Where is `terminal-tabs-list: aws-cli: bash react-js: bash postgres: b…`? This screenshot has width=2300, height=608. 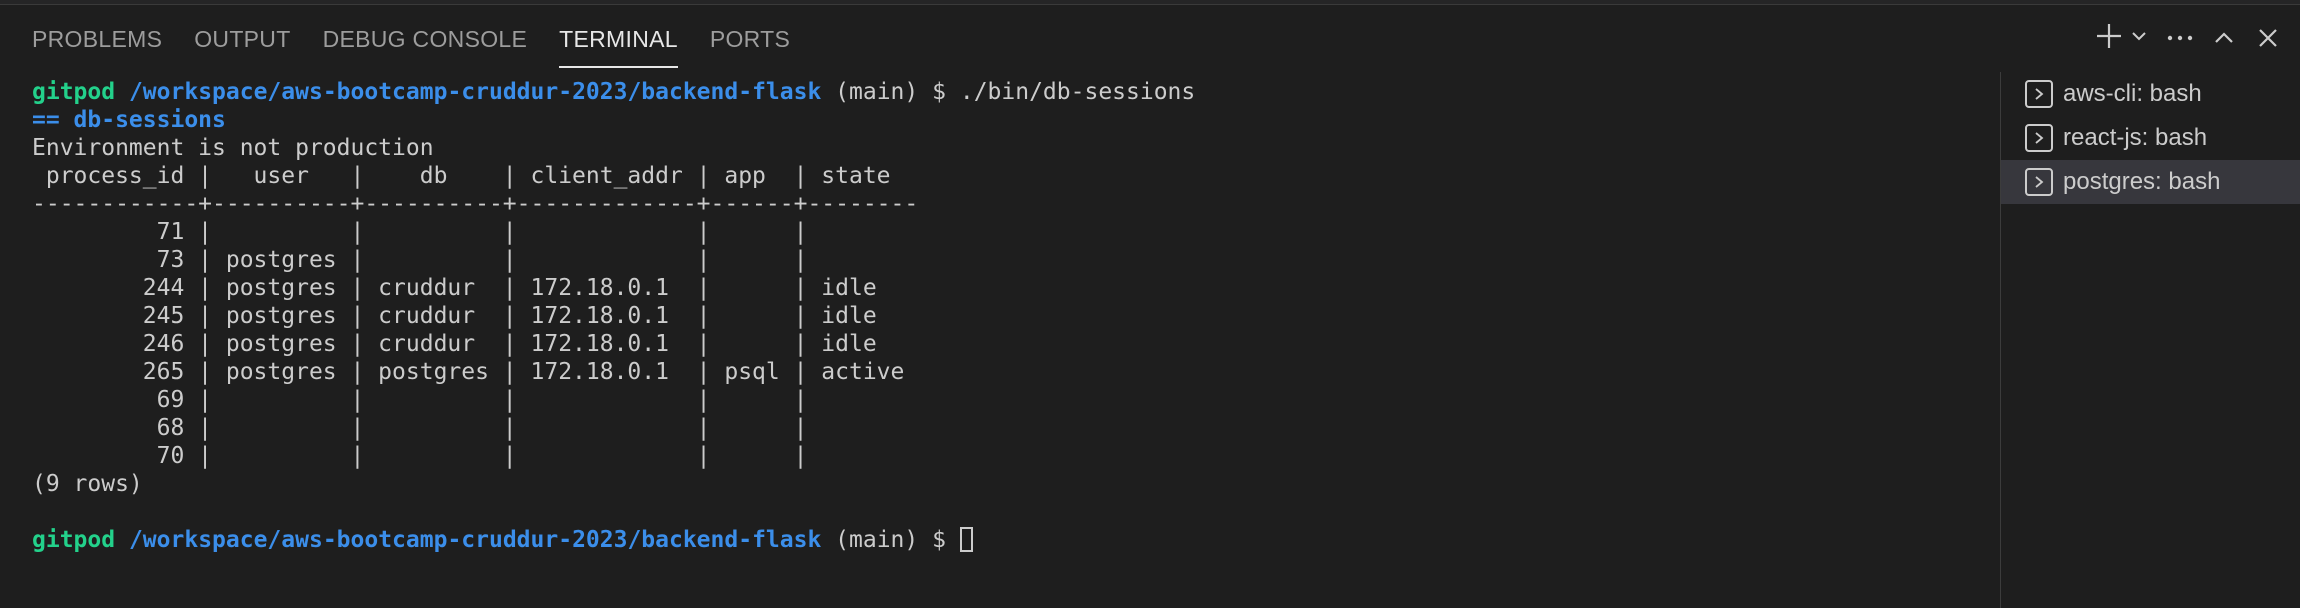
terminal-tabs-list: aws-cli: bash react-js: bash postgres: b… is located at coordinates (2150, 340).